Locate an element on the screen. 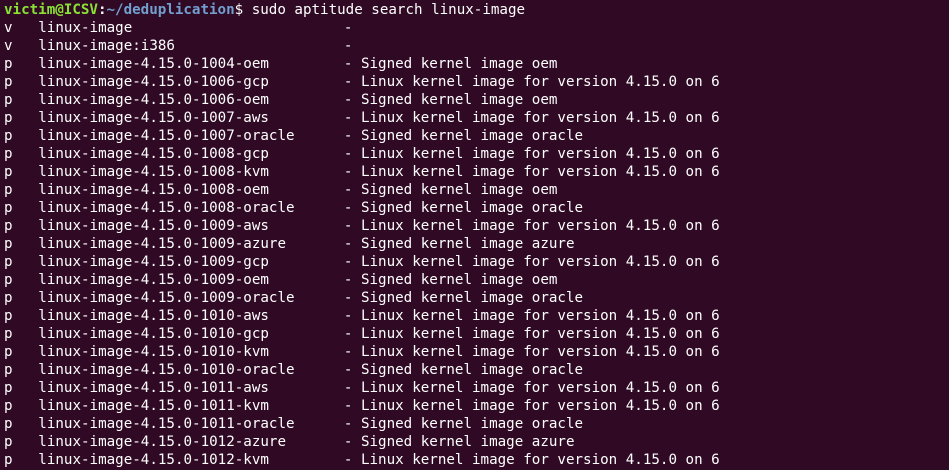  package-name: linux-image-4.15.0-1012-kvm is located at coordinates (153, 460).